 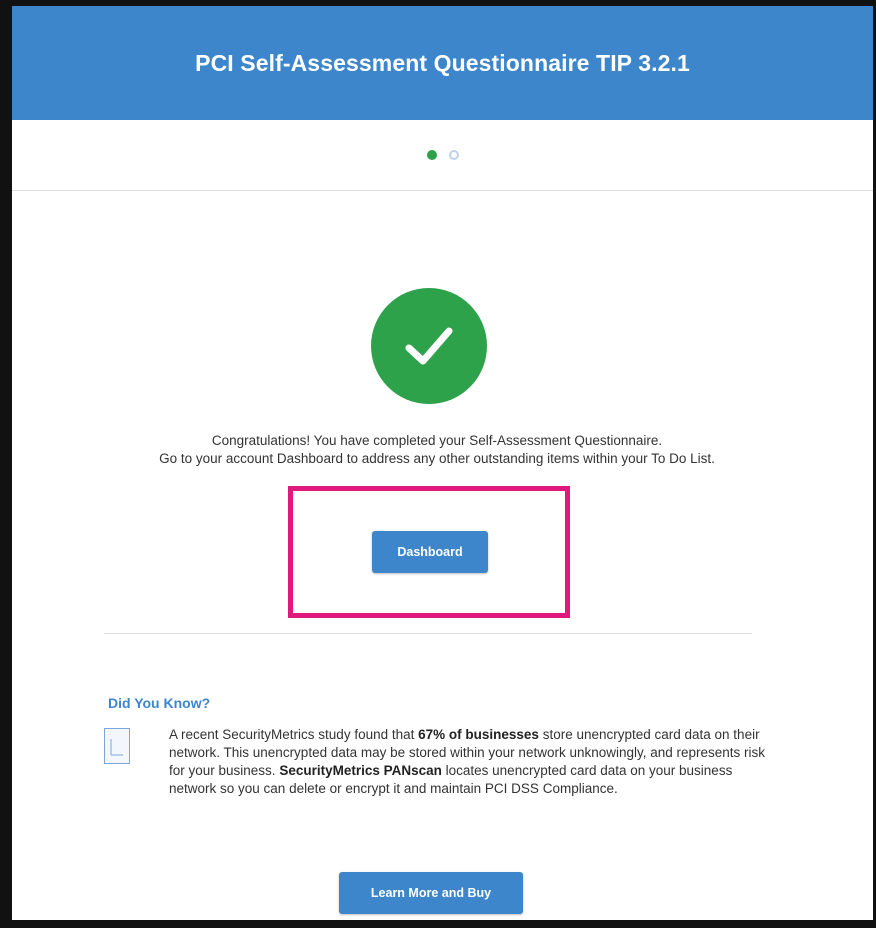 What do you see at coordinates (431, 155) in the screenshot?
I see `step-indicator-complete` at bounding box center [431, 155].